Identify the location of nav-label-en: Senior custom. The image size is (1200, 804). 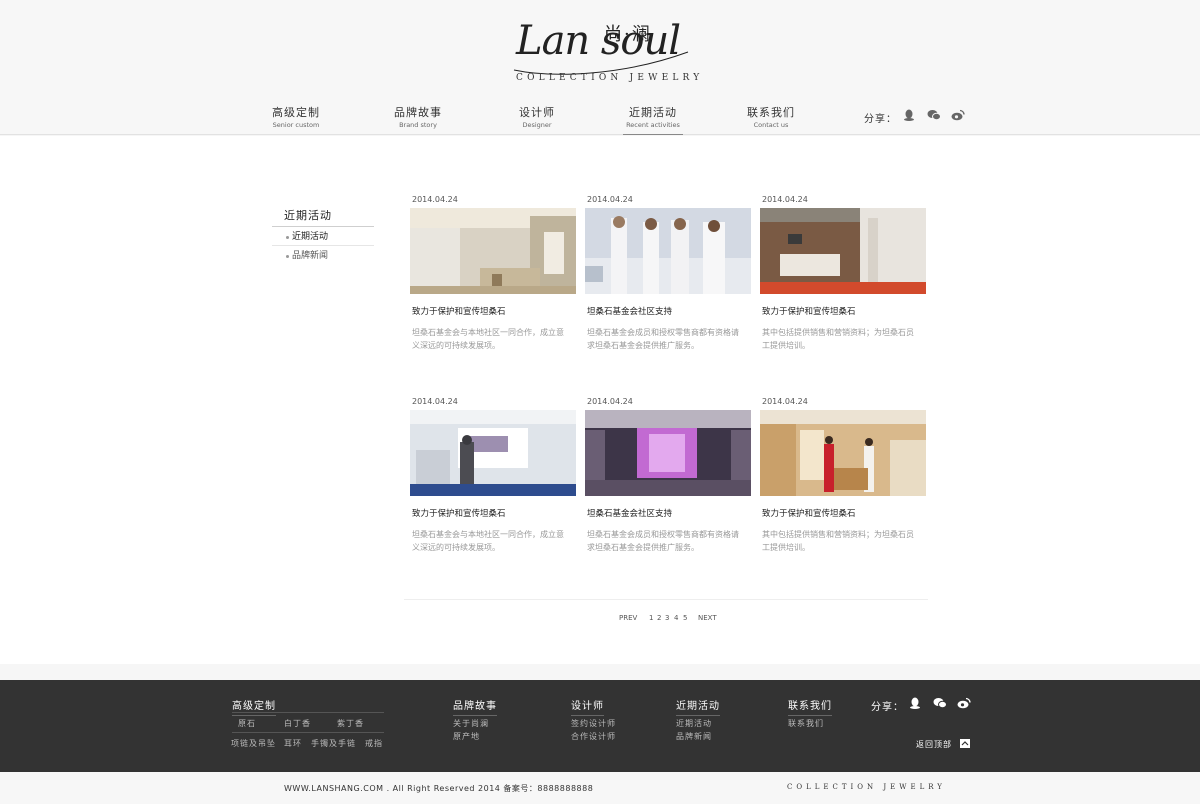
(296, 125).